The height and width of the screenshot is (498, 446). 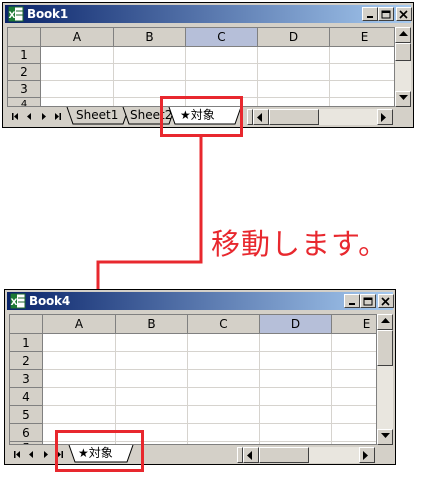 What do you see at coordinates (385, 379) in the screenshot?
I see `vertical-scrollbar` at bounding box center [385, 379].